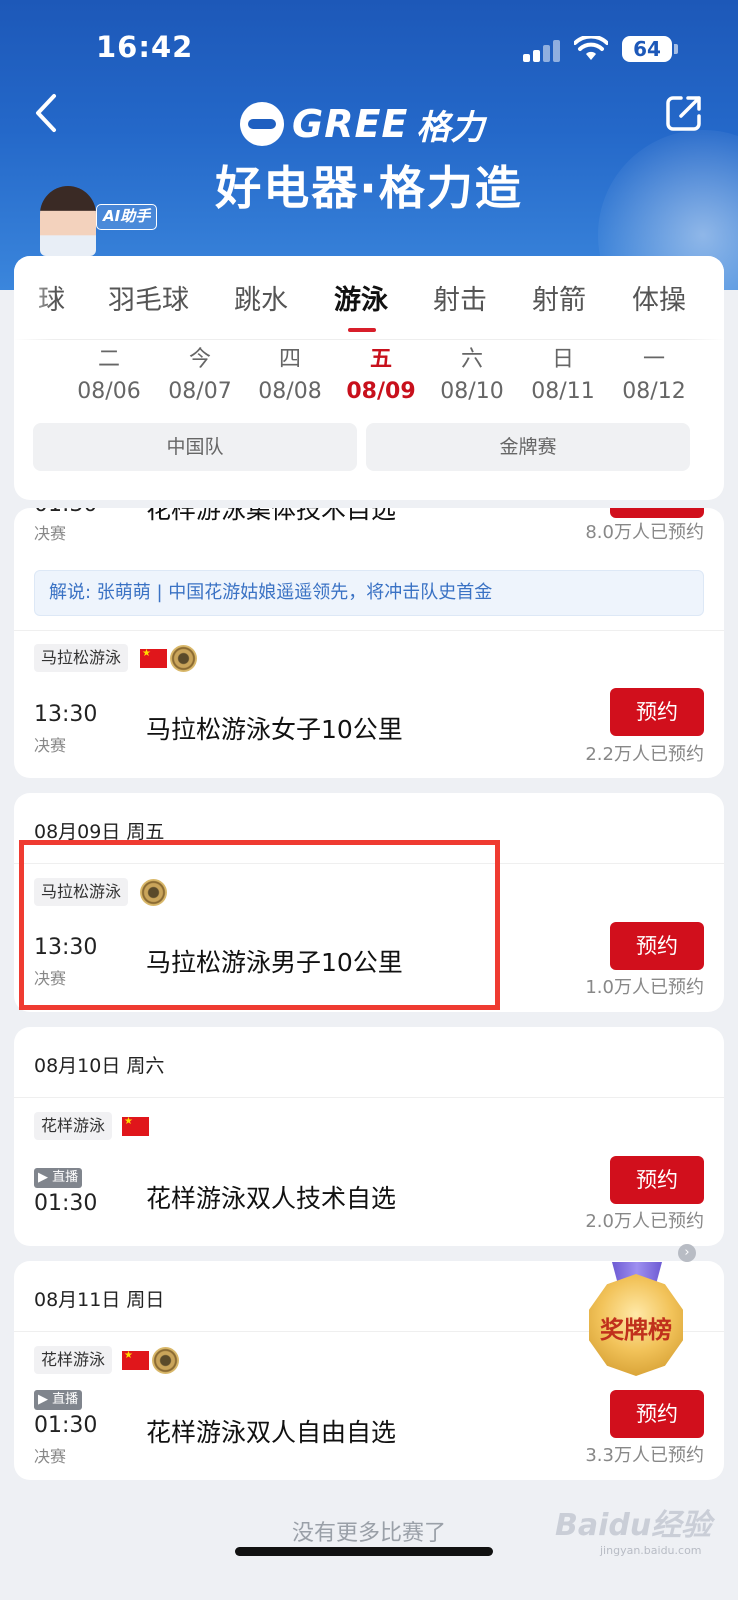 The width and height of the screenshot is (738, 1600). I want to click on status-time: 16:42, so click(145, 47).